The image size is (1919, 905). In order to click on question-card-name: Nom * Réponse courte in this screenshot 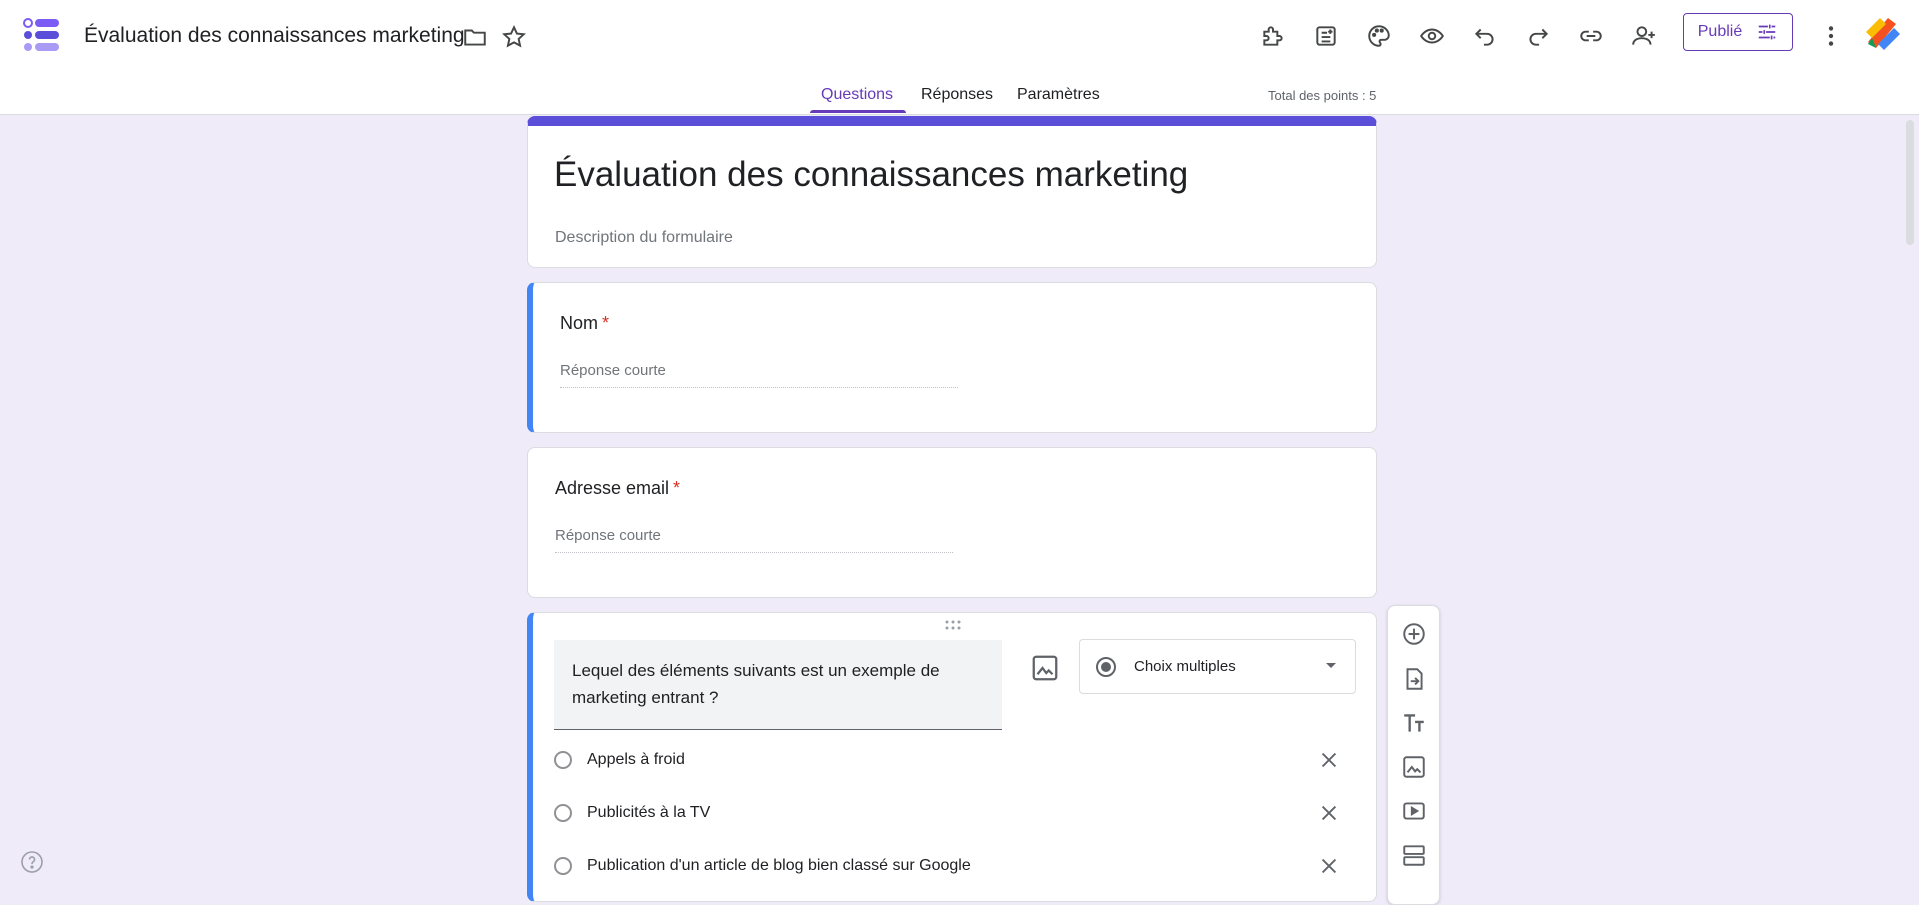, I will do `click(952, 357)`.